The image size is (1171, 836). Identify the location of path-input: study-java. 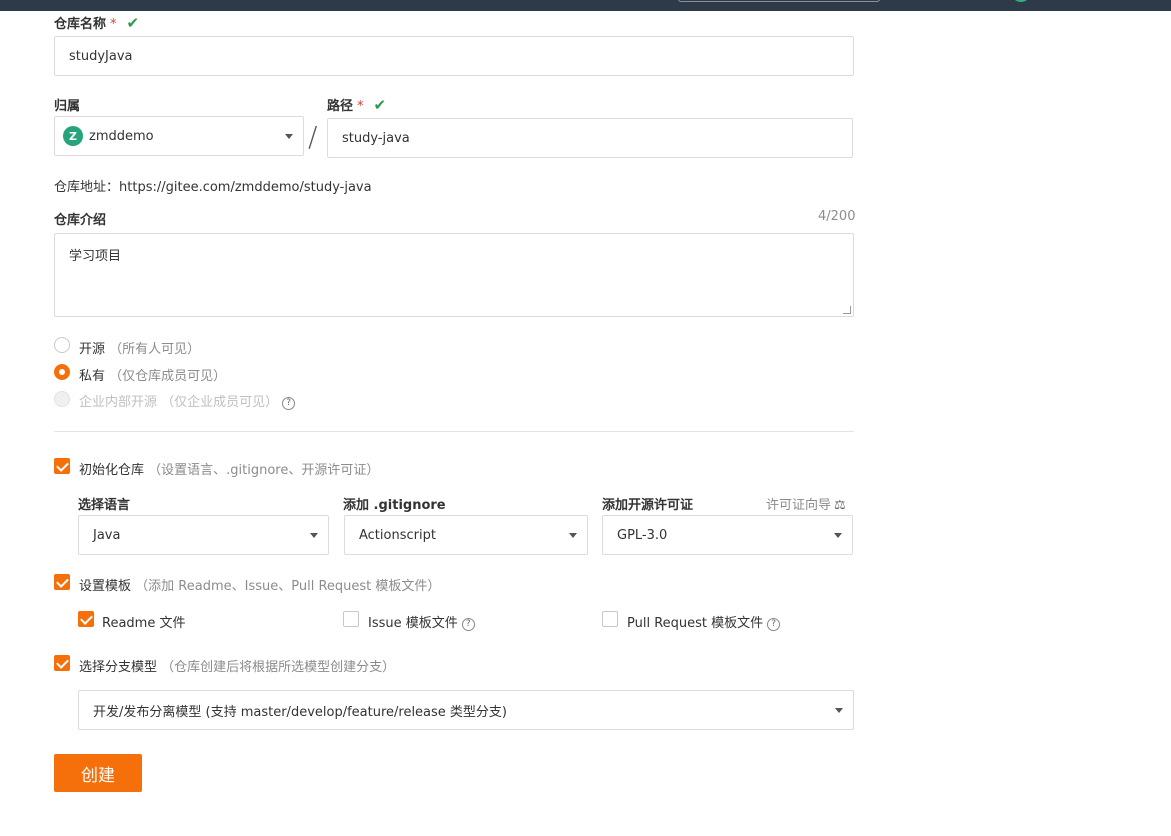
(590, 138).